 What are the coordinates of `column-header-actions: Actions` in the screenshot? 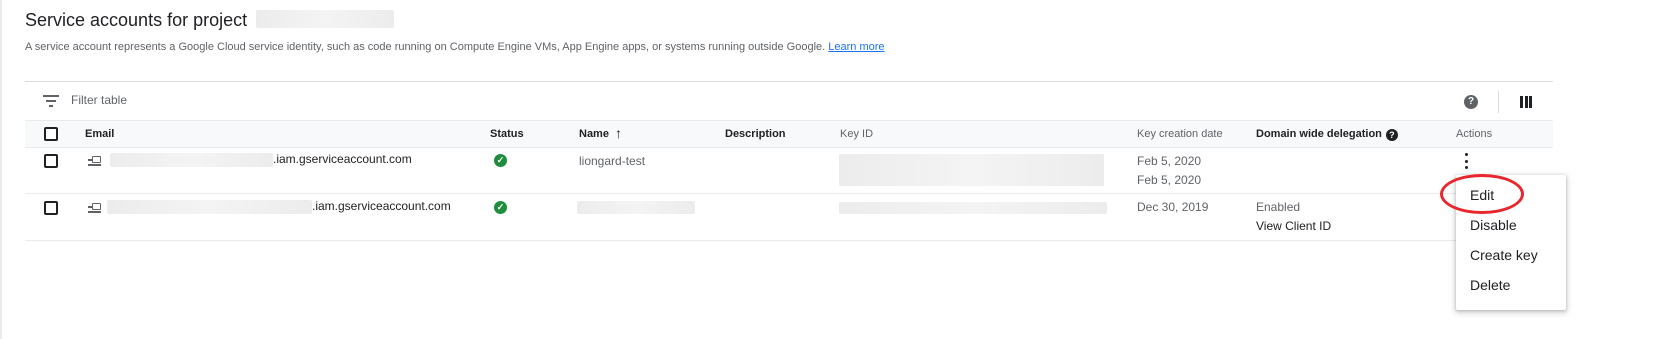 It's located at (1474, 134).